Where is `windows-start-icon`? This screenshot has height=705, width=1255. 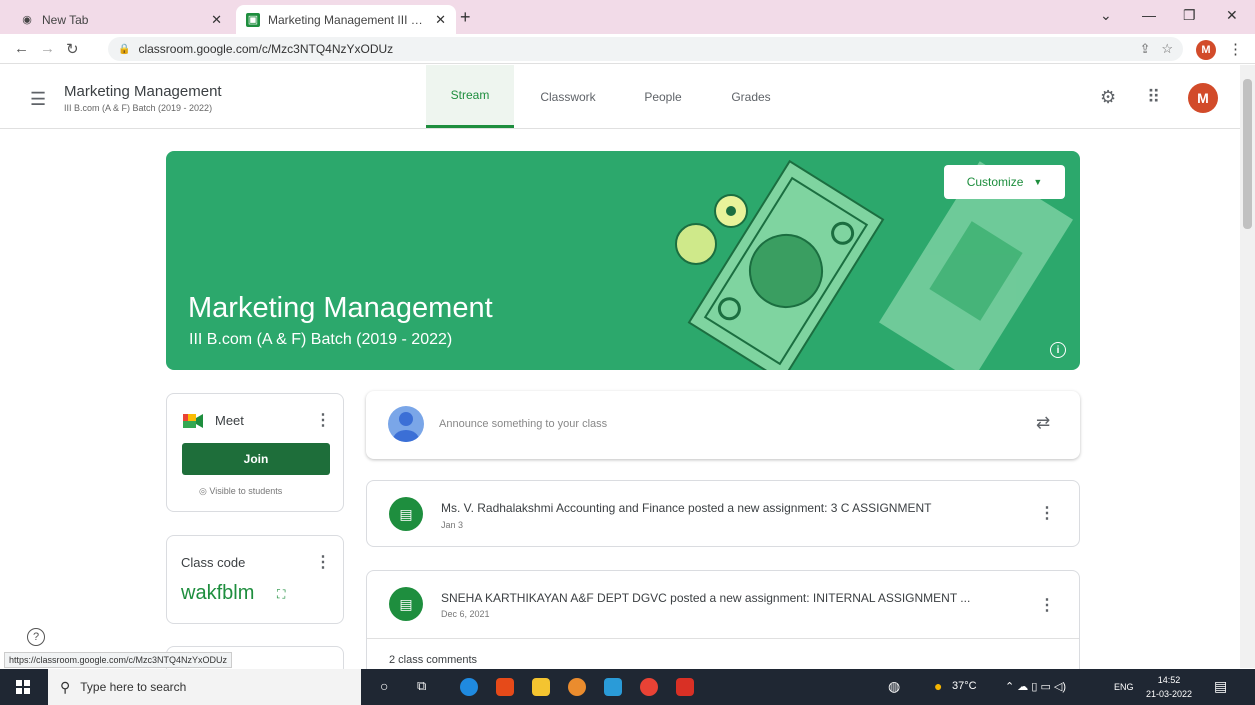 windows-start-icon is located at coordinates (23, 687).